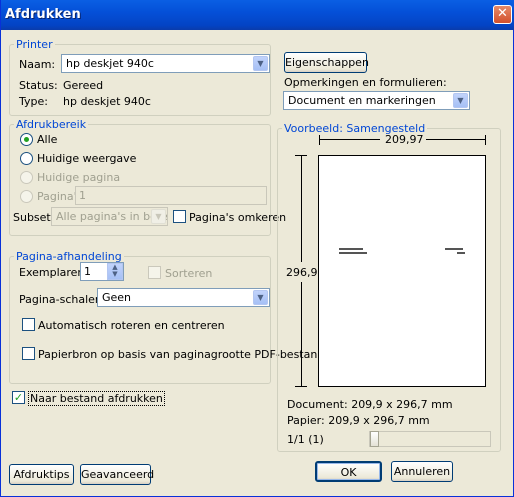  What do you see at coordinates (326, 62) in the screenshot?
I see `properties-button: Eigenschappen` at bounding box center [326, 62].